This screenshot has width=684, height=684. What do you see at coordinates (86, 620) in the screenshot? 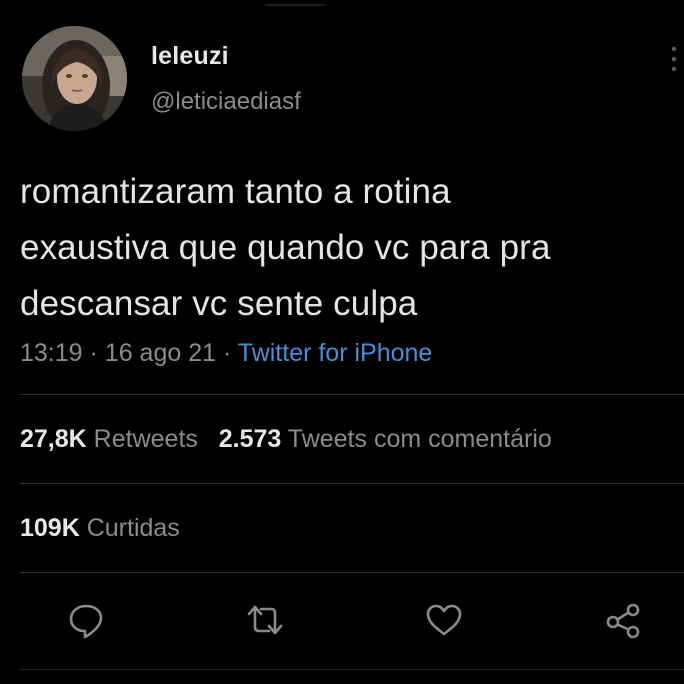
I see `reply-icon` at bounding box center [86, 620].